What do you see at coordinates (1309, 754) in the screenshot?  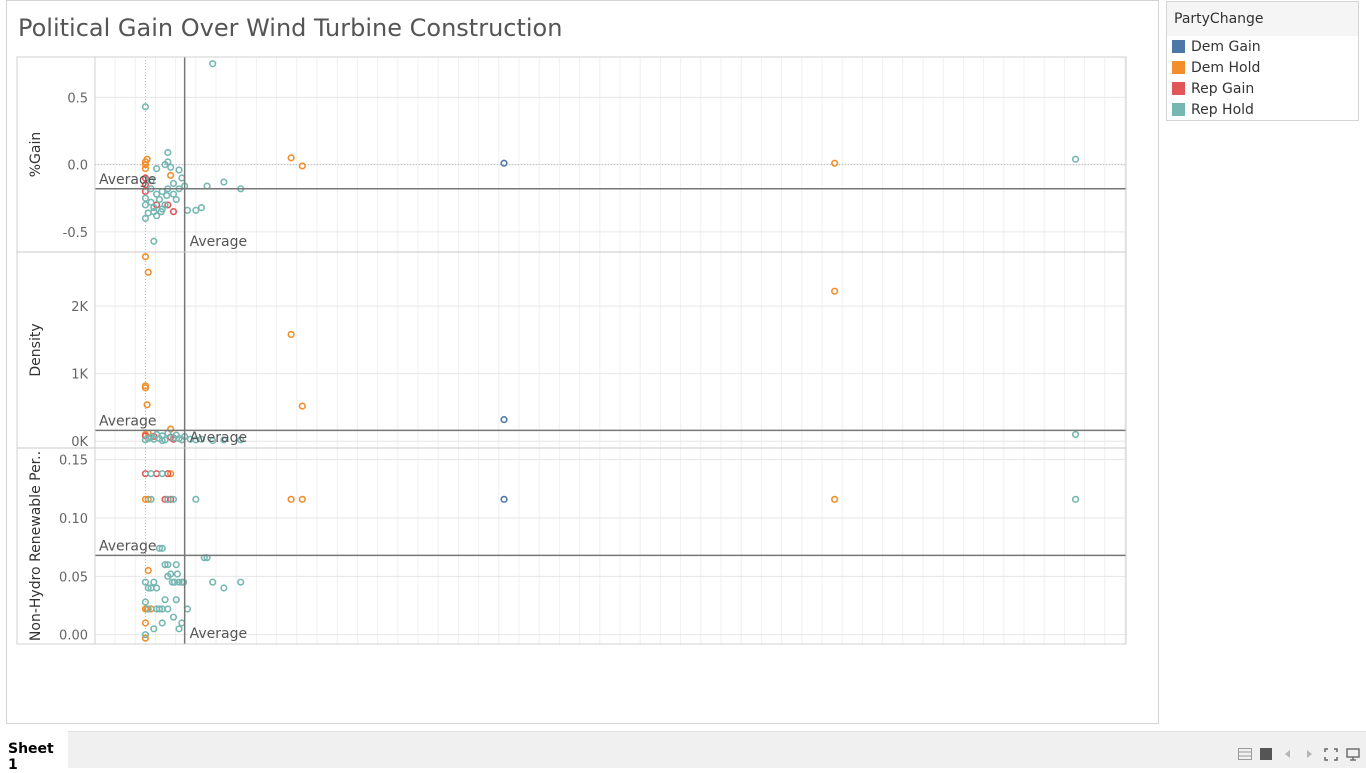 I see `next-icon` at bounding box center [1309, 754].